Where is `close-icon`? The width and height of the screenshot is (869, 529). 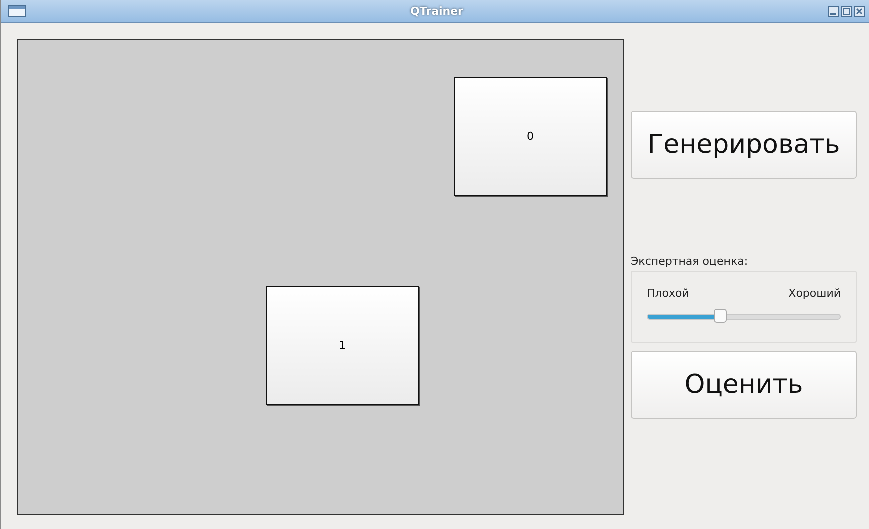 close-icon is located at coordinates (859, 11).